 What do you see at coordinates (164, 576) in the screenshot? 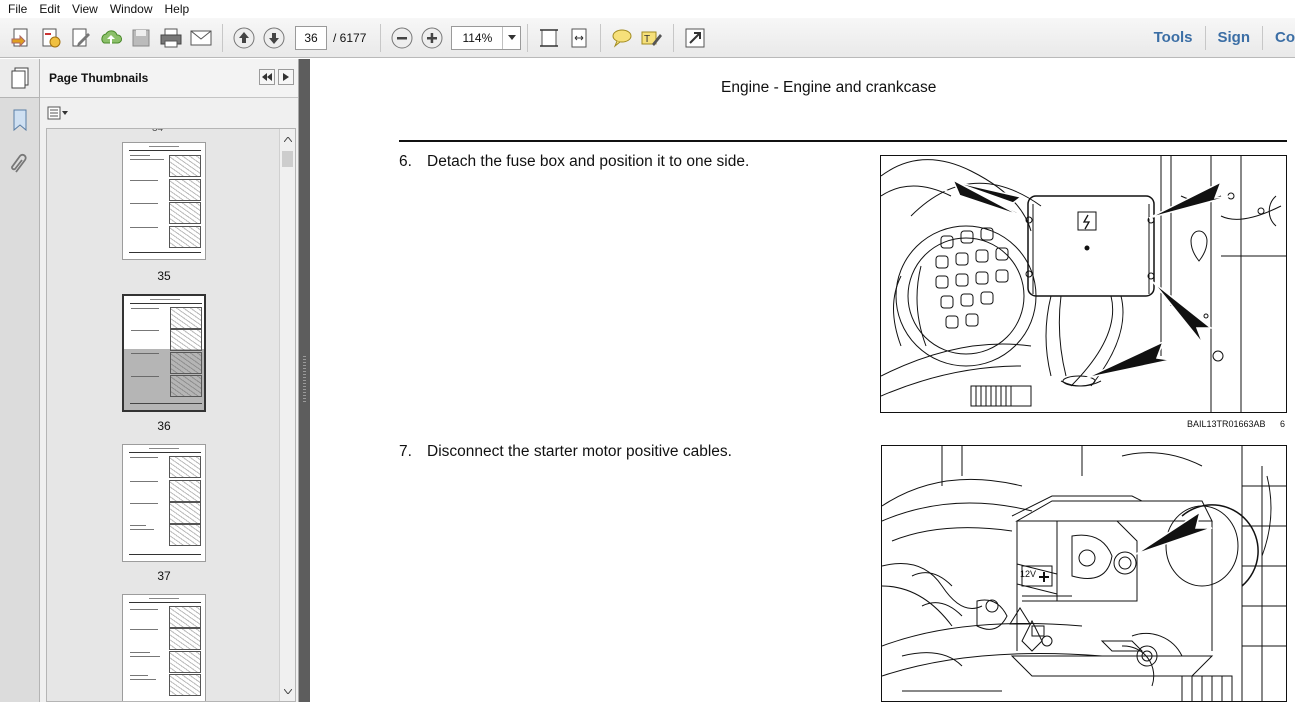
I see `thumbnail-label: 37` at bounding box center [164, 576].